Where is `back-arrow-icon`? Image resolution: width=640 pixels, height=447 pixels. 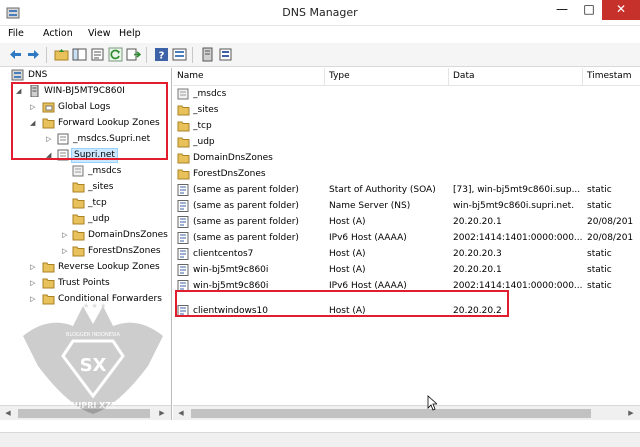 back-arrow-icon is located at coordinates (15, 54).